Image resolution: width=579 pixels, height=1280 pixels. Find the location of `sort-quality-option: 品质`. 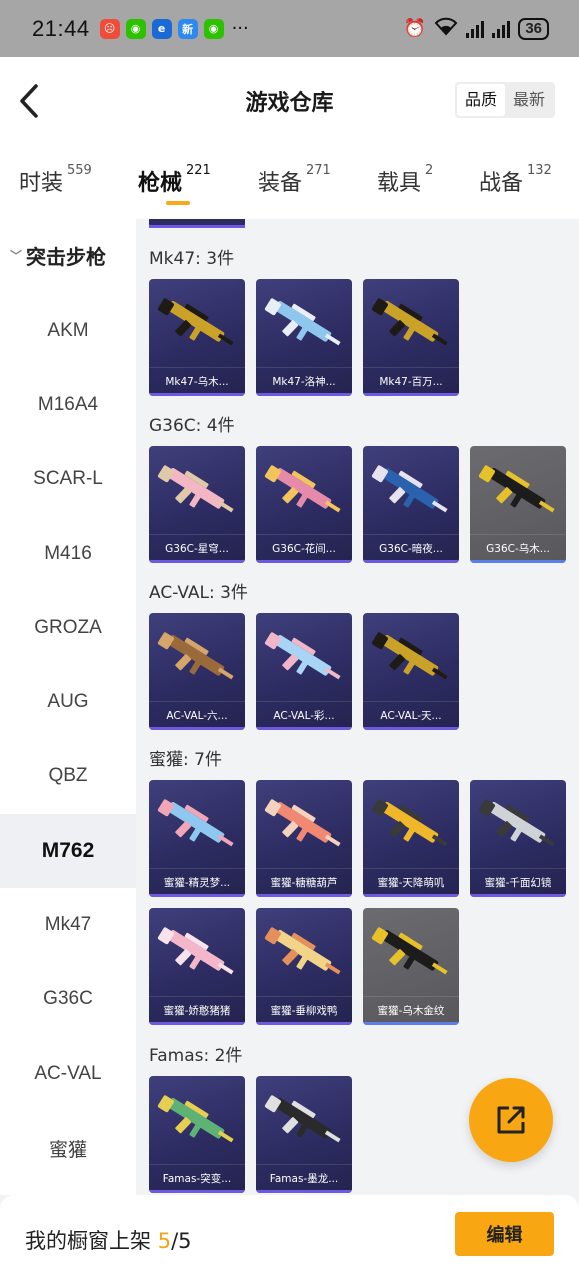

sort-quality-option: 品质 is located at coordinates (480, 100).